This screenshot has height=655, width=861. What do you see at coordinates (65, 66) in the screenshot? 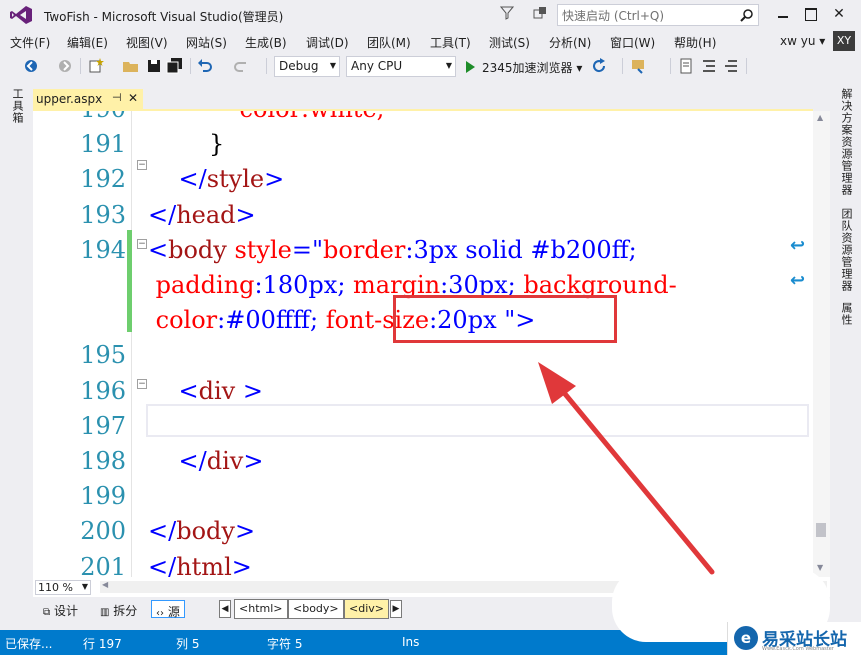
I see `forward-icon` at bounding box center [65, 66].